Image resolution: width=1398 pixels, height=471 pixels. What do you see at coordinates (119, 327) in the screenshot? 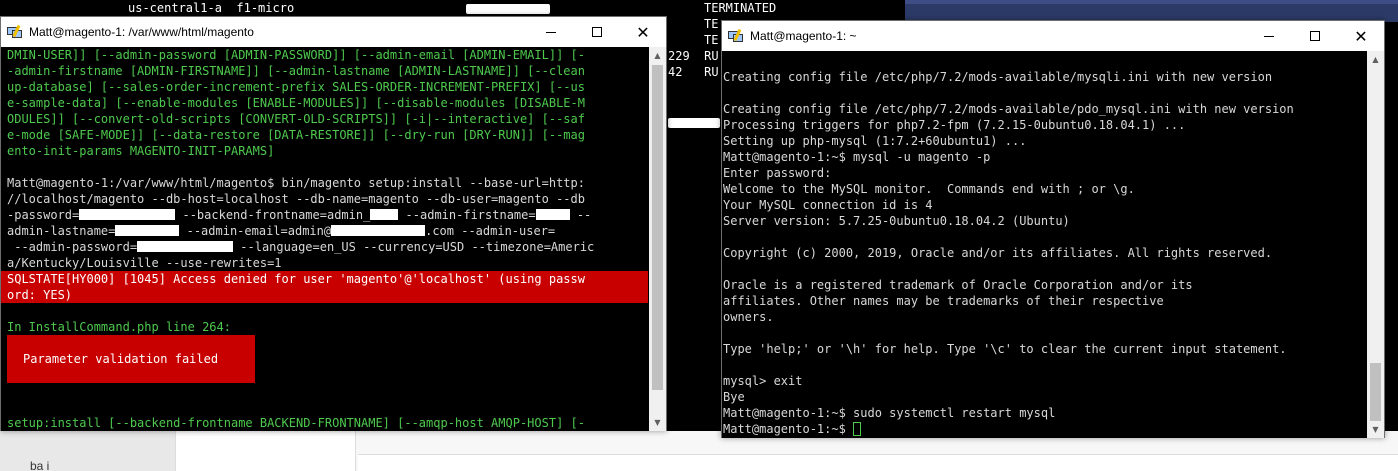
I see `terminal-line: In InstallCommand.php line 264:` at bounding box center [119, 327].